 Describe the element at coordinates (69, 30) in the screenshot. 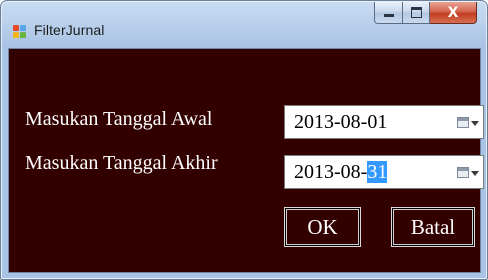

I see `window-title: FilterJurnal` at that location.